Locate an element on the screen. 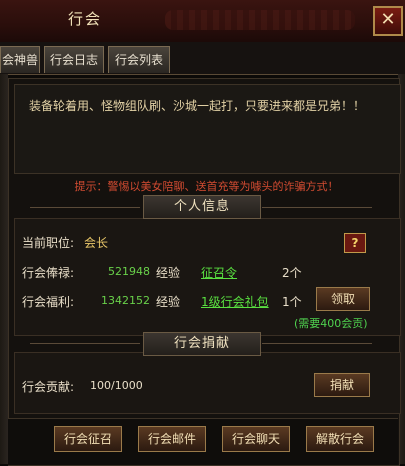 The width and height of the screenshot is (405, 466). salary-exp-value: 521948 is located at coordinates (129, 271).